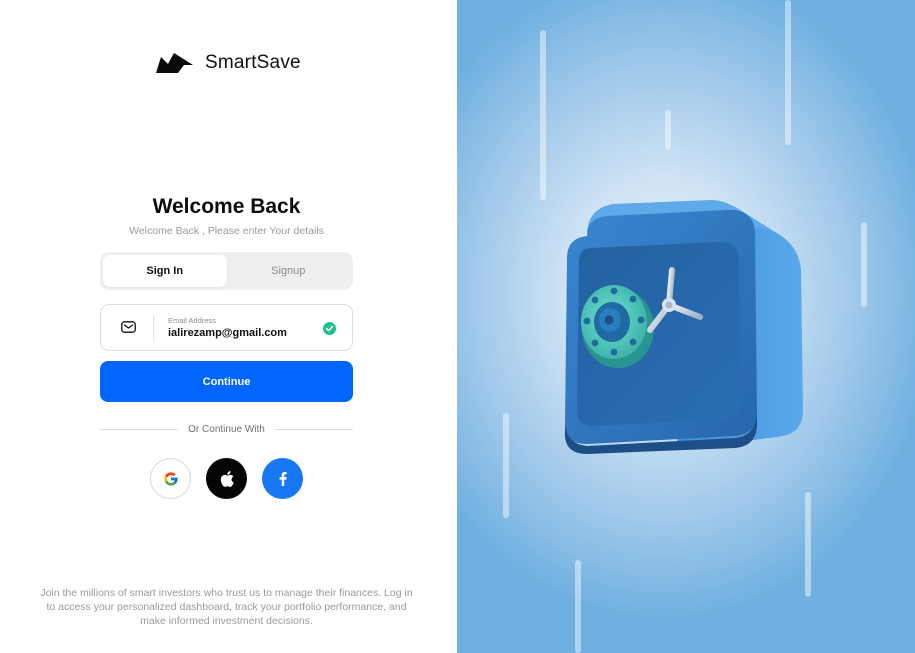 This screenshot has width=915, height=653. I want to click on email-input, so click(243, 333).